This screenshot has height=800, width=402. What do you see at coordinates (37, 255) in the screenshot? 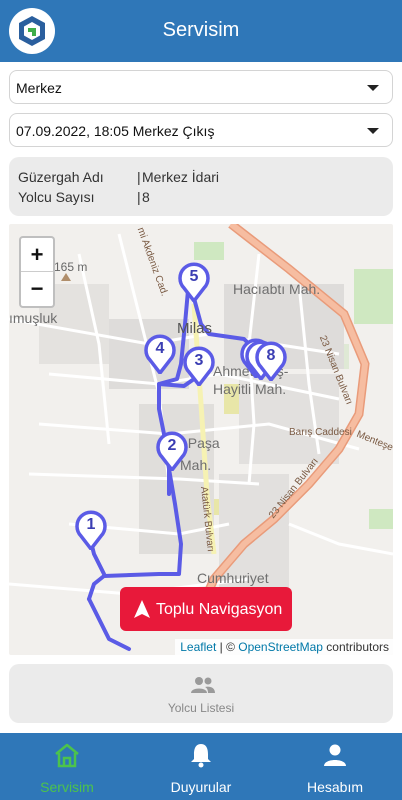
I see `zoom-in-button: +` at bounding box center [37, 255].